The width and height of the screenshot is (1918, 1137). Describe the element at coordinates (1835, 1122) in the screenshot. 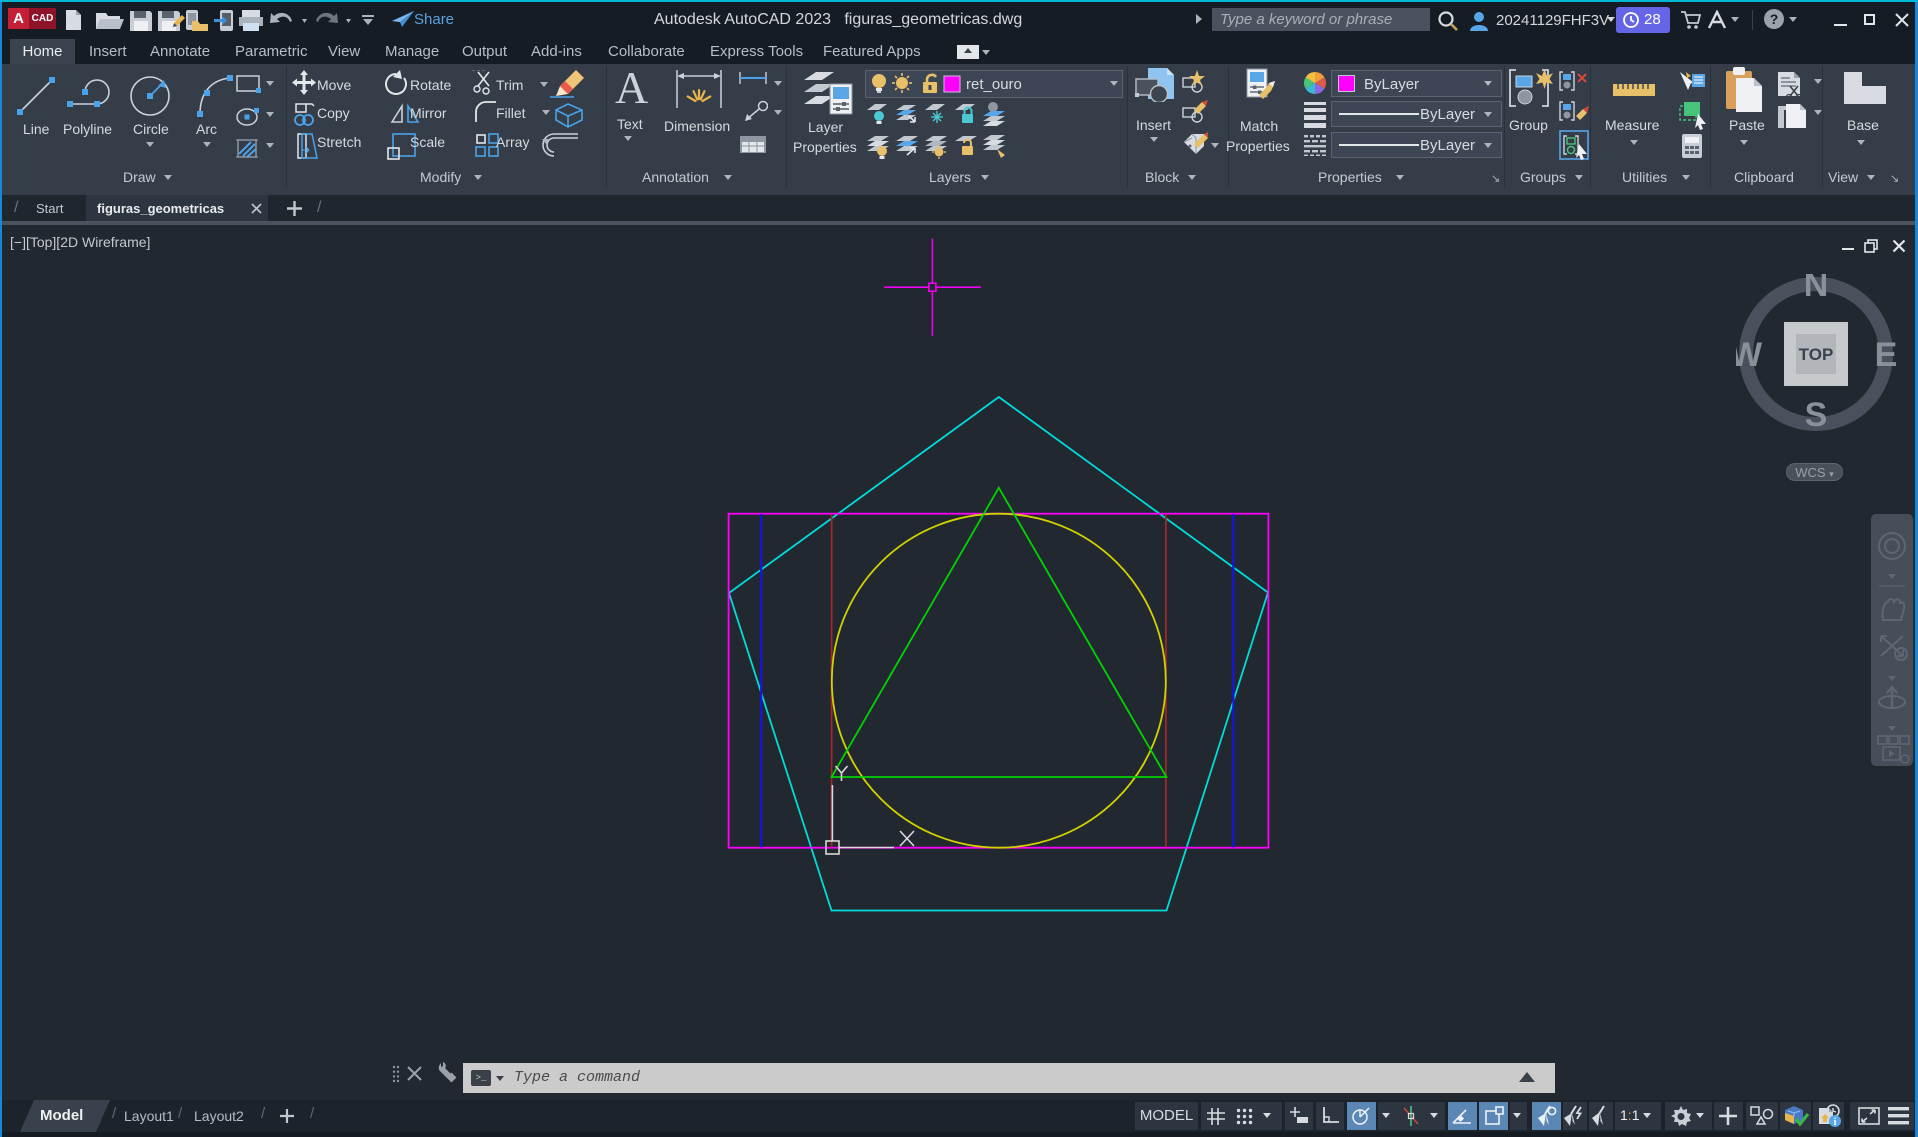

I see `svg-text: i` at that location.